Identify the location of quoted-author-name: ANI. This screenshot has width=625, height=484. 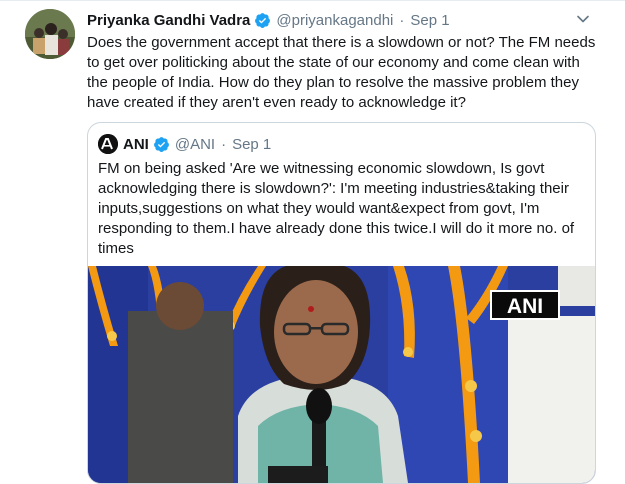
(136, 144).